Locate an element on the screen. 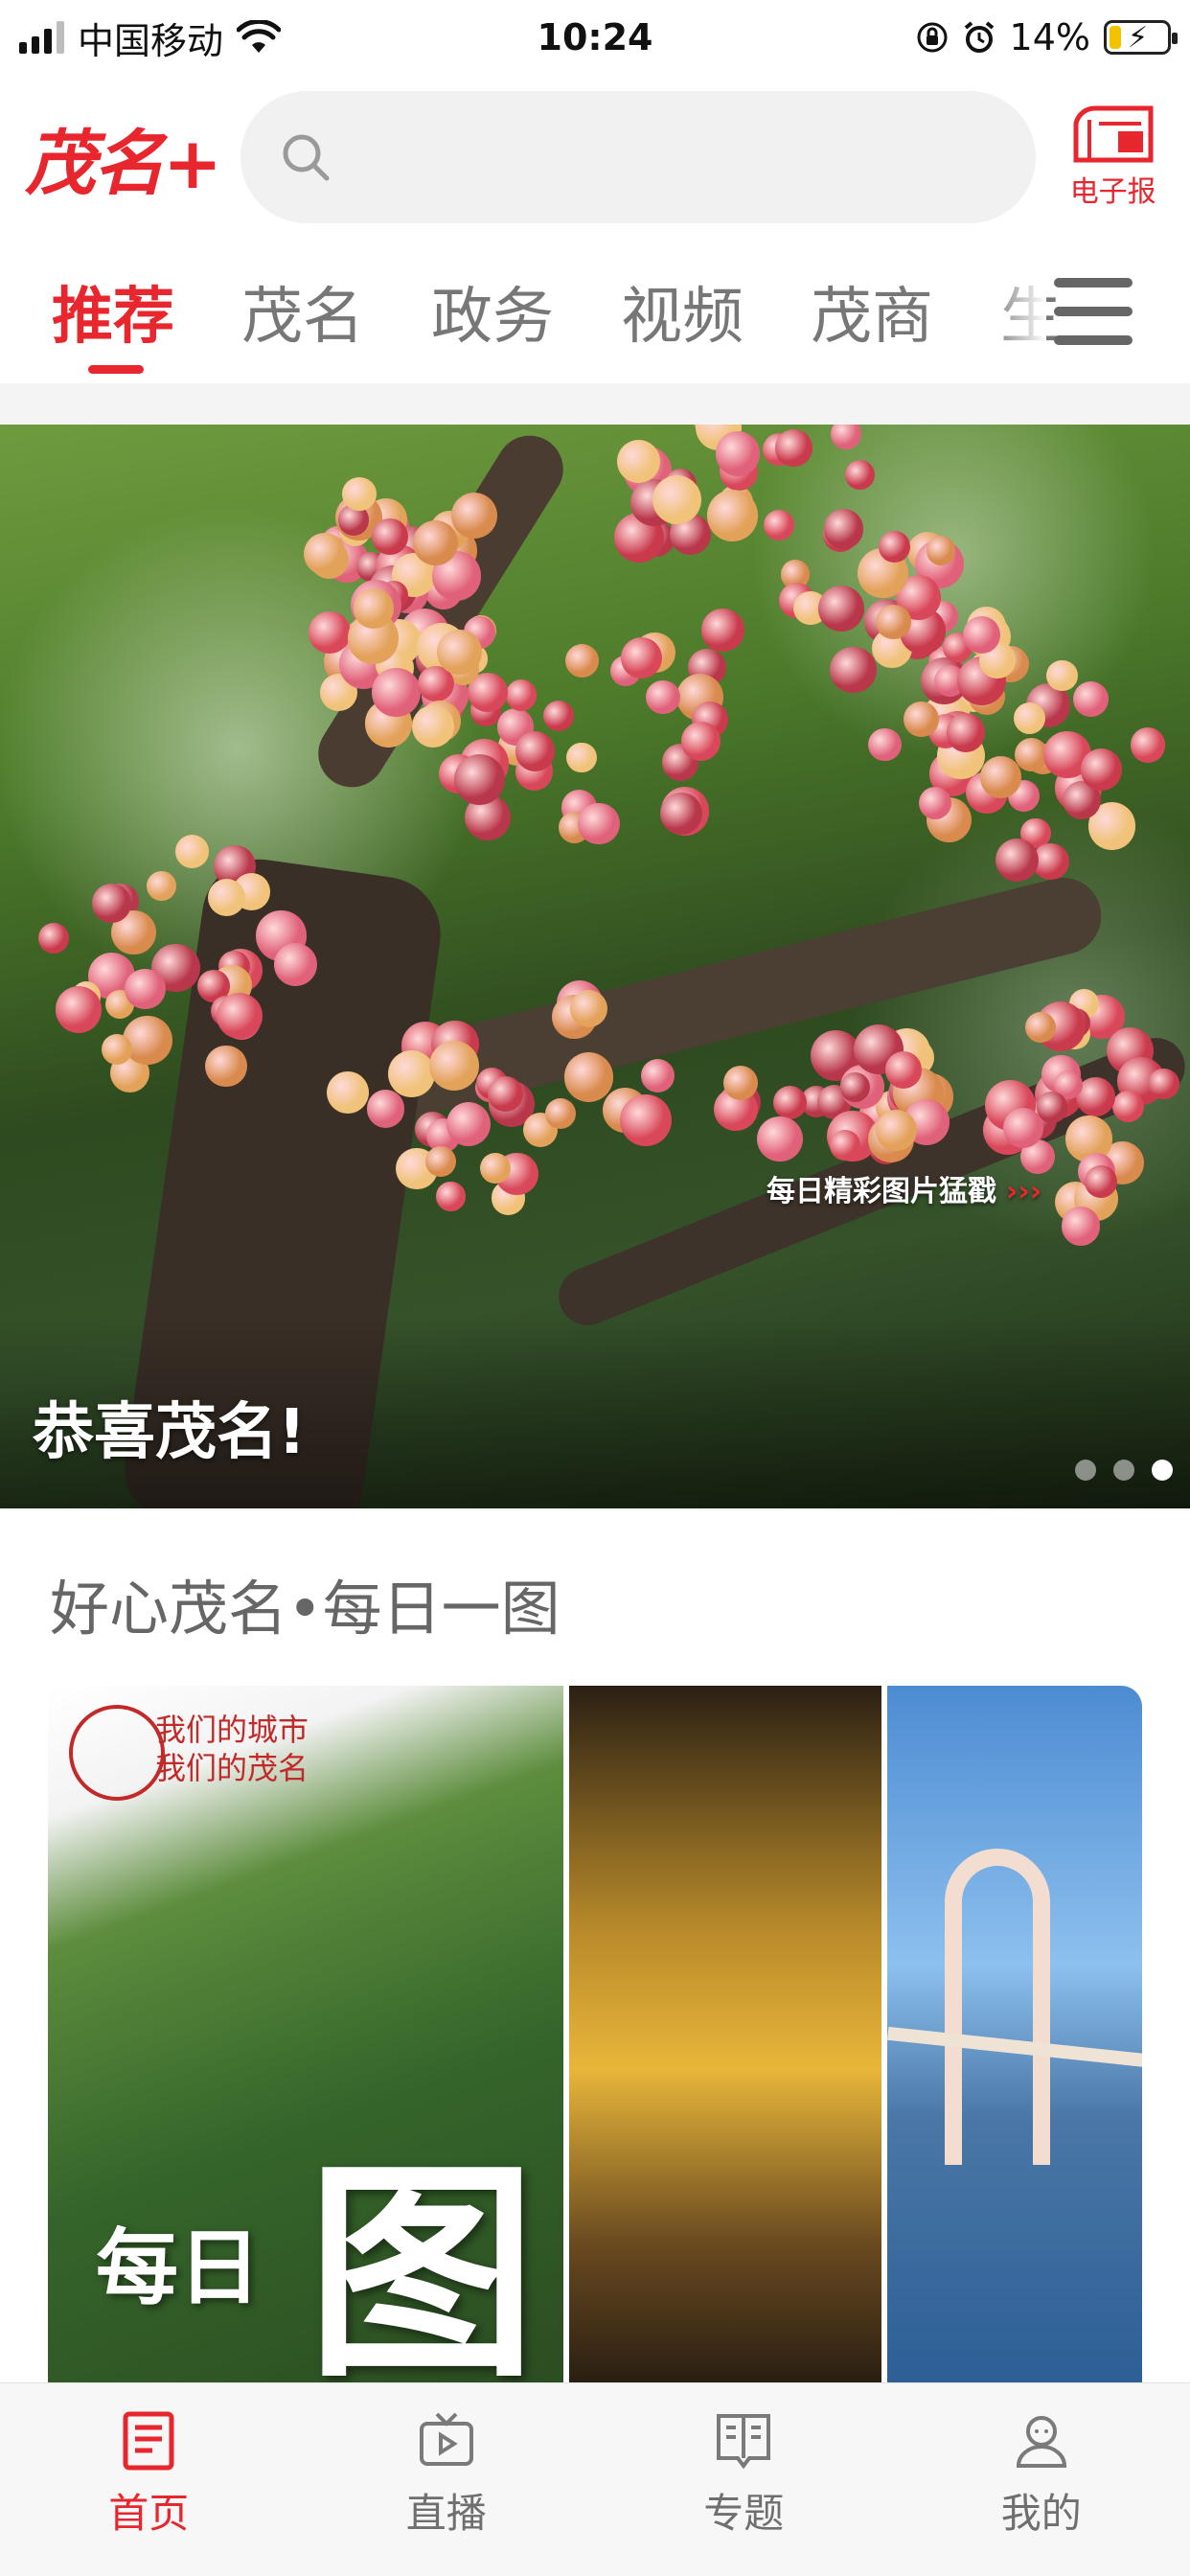  status-left: 中国移动 is located at coordinates (151, 38).